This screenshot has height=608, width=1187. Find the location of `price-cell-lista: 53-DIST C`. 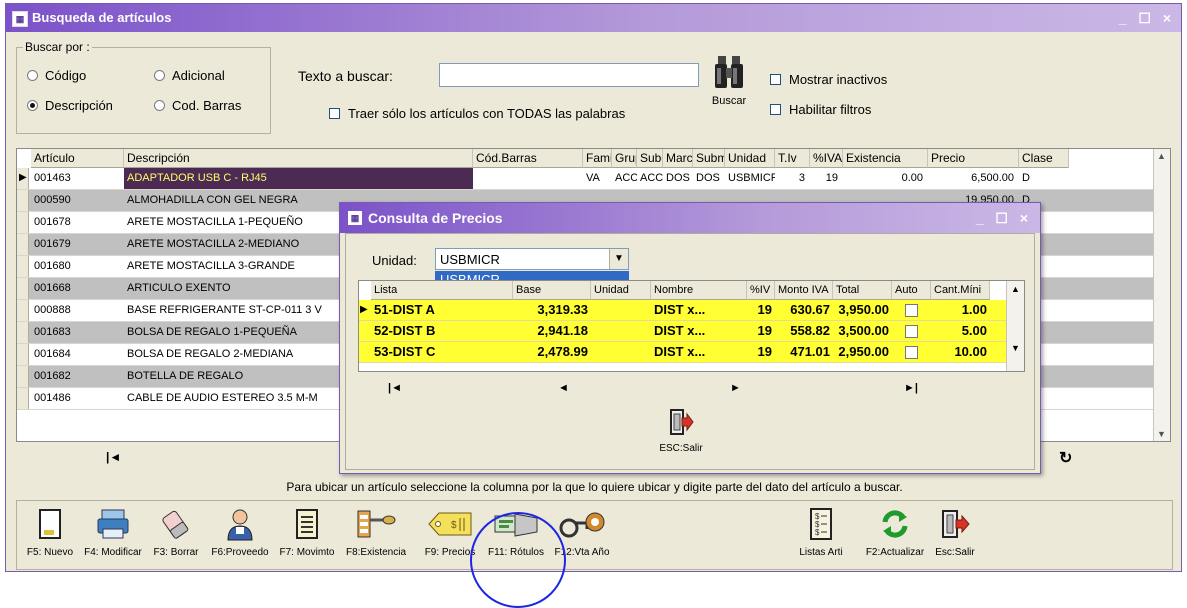

price-cell-lista: 53-DIST C is located at coordinates (405, 351).